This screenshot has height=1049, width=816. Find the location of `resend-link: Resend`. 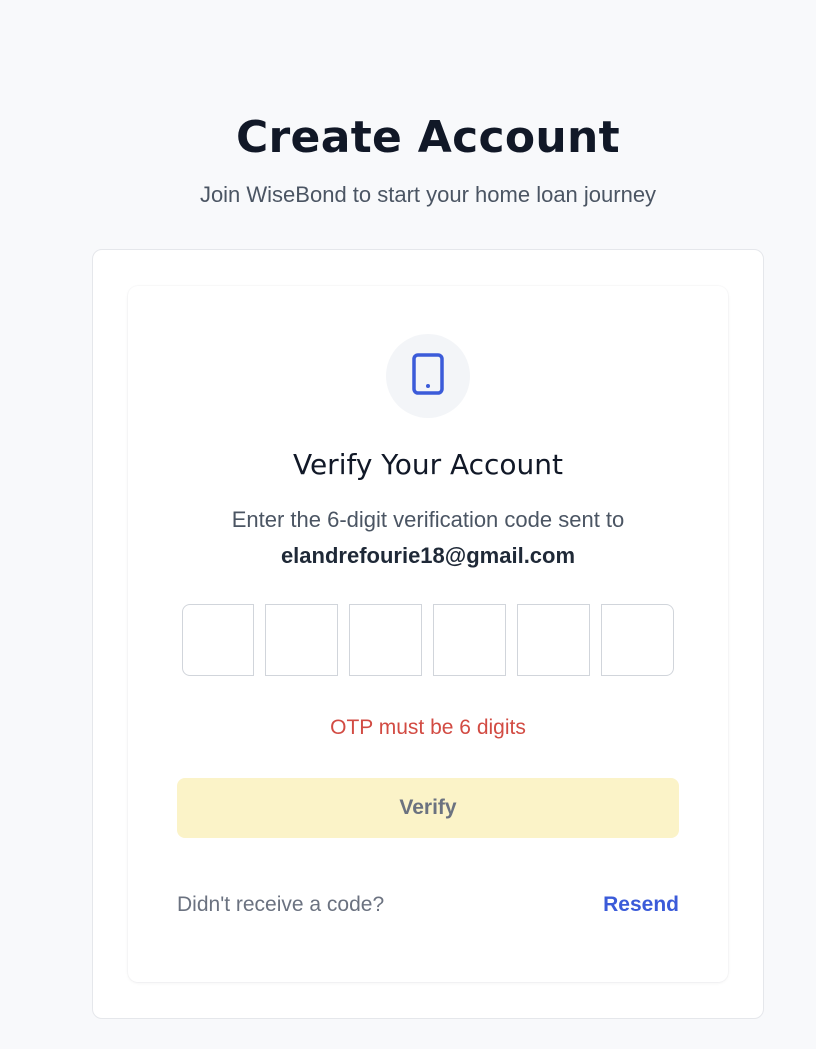

resend-link: Resend is located at coordinates (641, 905).